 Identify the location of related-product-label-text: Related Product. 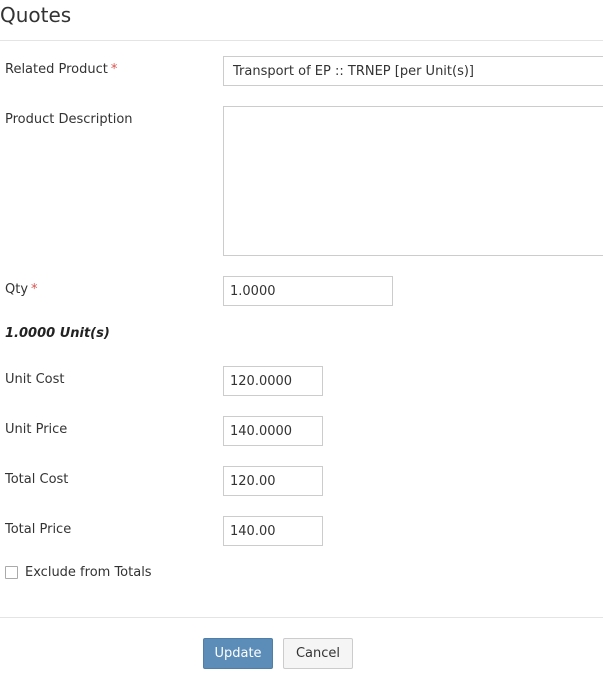
(56, 69).